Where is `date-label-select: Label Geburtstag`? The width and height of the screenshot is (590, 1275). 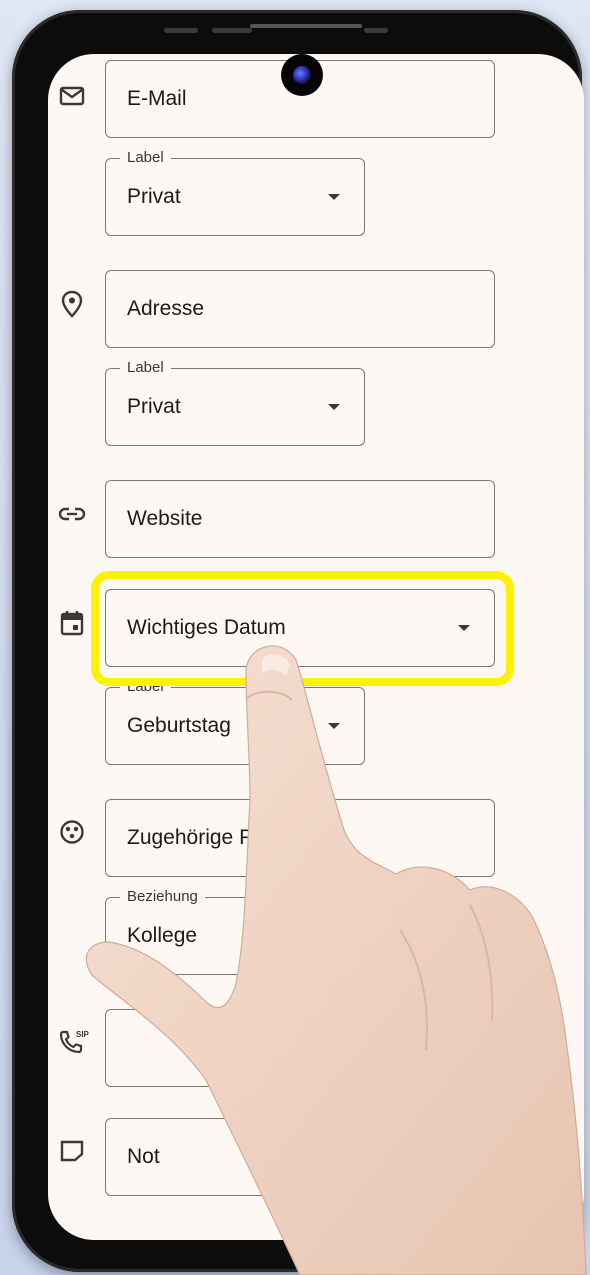 date-label-select: Label Geburtstag is located at coordinates (235, 721).